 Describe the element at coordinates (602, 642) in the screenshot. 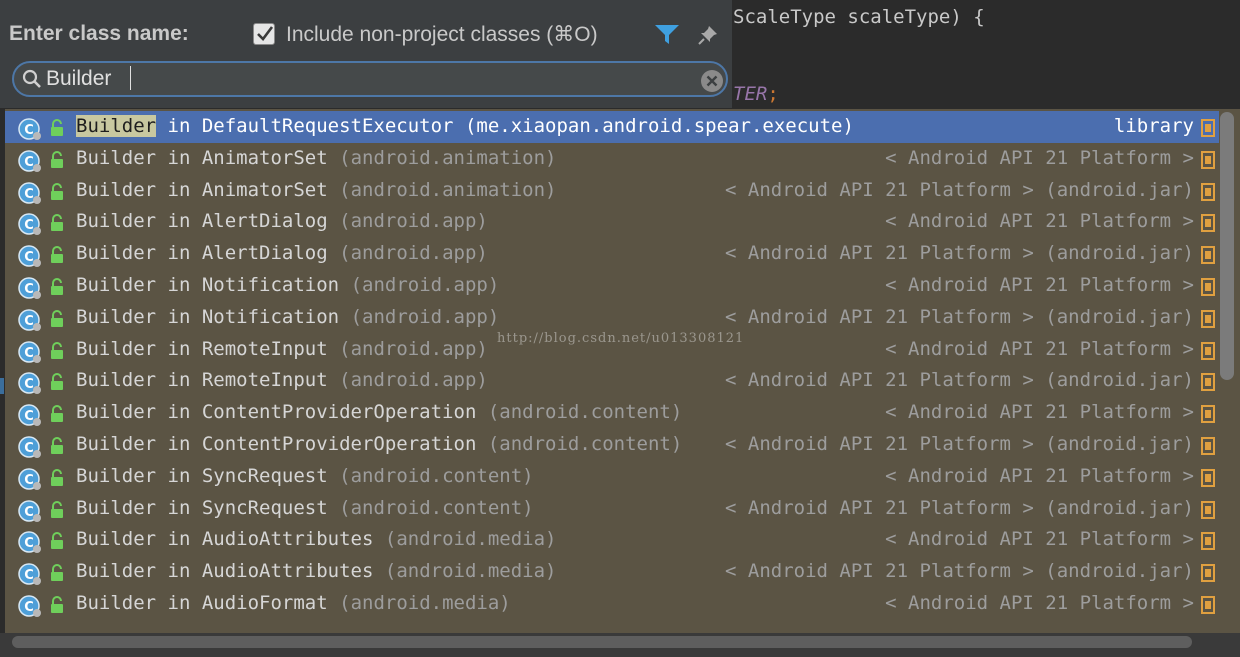

I see `horizontal-scrollbar` at that location.